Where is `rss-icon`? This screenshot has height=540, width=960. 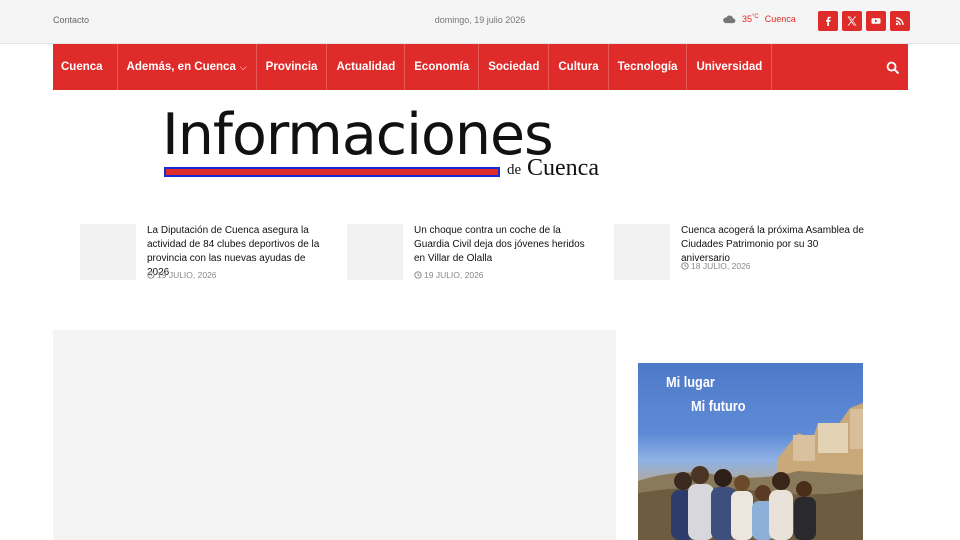
rss-icon is located at coordinates (899, 21).